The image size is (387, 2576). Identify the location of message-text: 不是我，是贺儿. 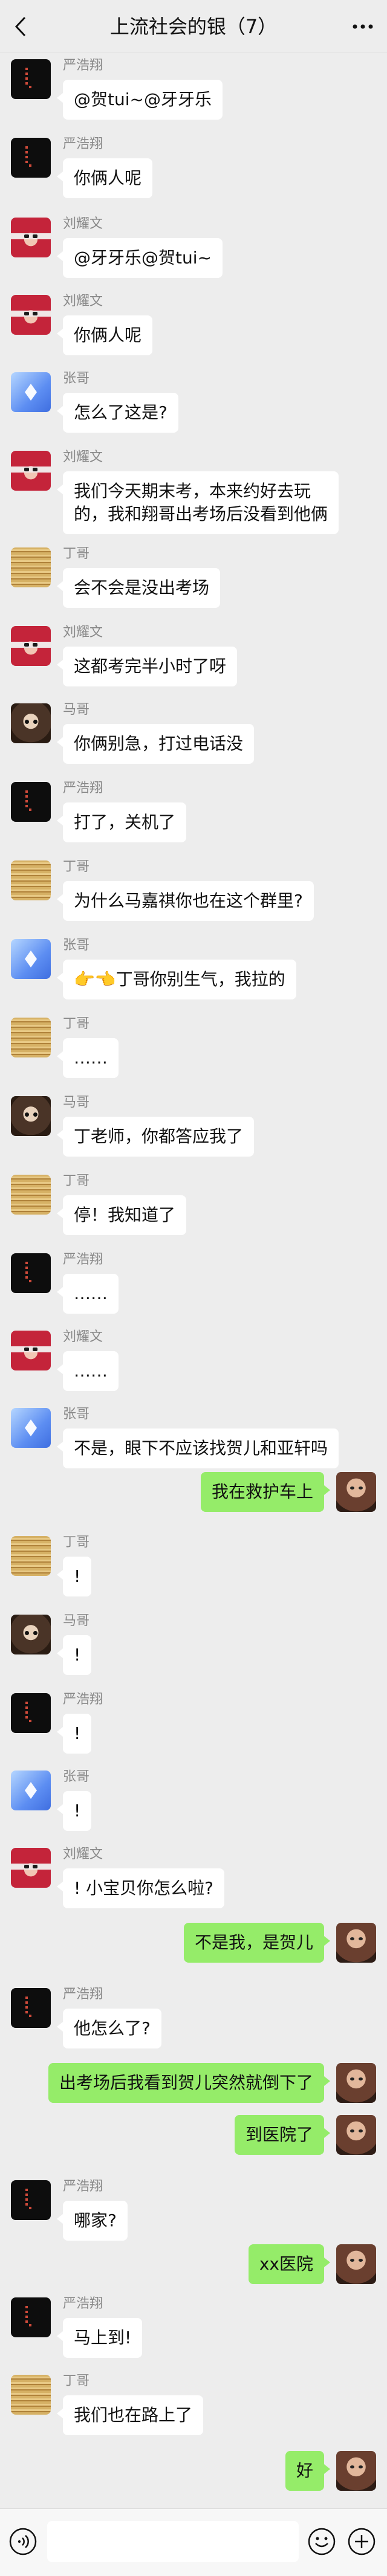
(253, 1942).